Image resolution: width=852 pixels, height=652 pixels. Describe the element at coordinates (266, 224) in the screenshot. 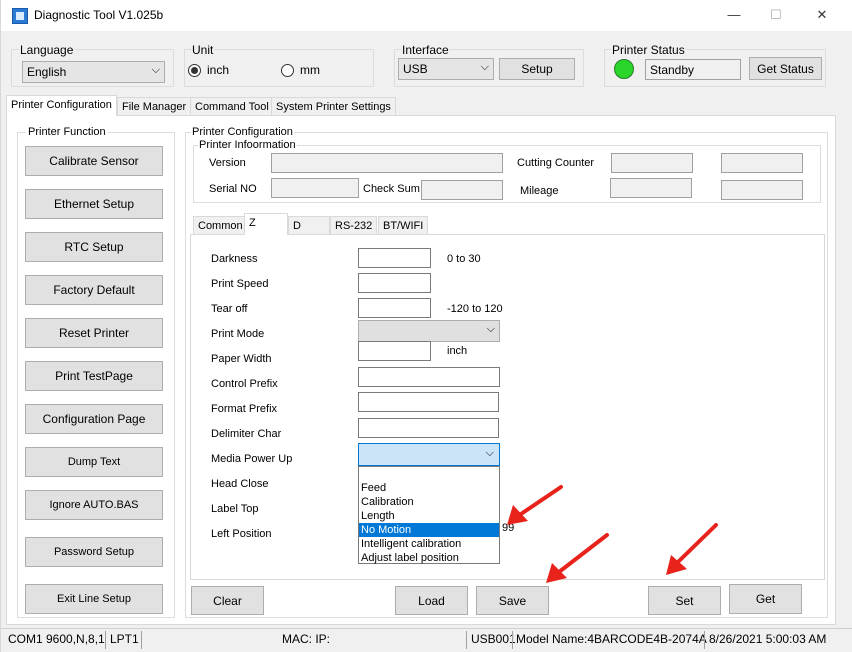

I see `subtab-z: Z` at that location.